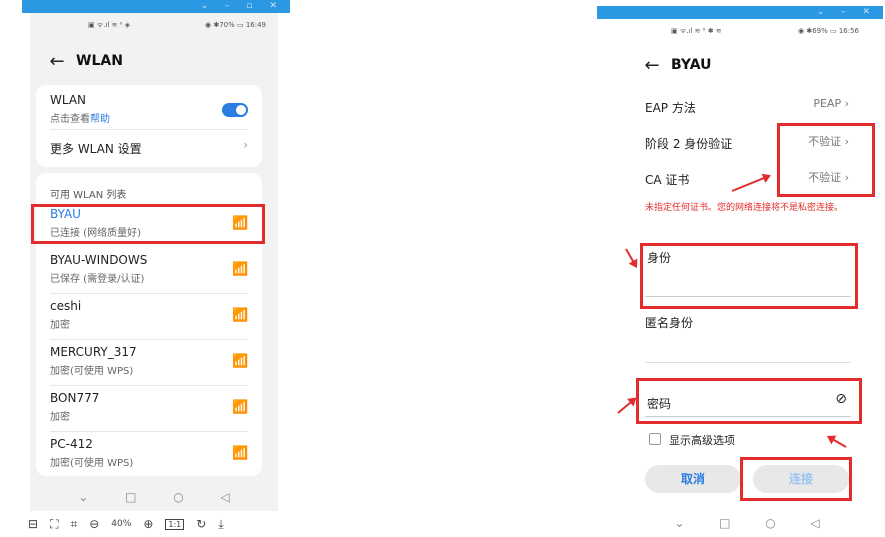 The width and height of the screenshot is (885, 537). What do you see at coordinates (99, 61) in the screenshot?
I see `page-title: WLAN` at bounding box center [99, 61].